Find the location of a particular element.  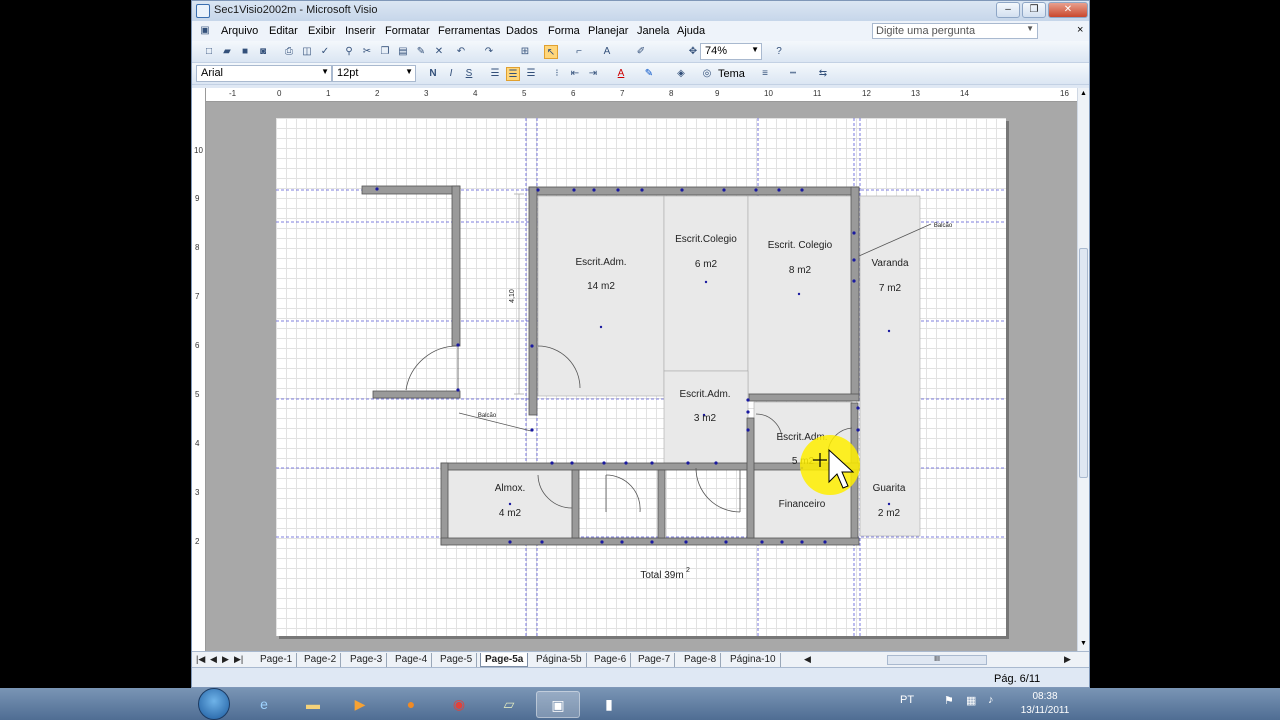

font-size-select: 12pt ▼ is located at coordinates (374, 73).